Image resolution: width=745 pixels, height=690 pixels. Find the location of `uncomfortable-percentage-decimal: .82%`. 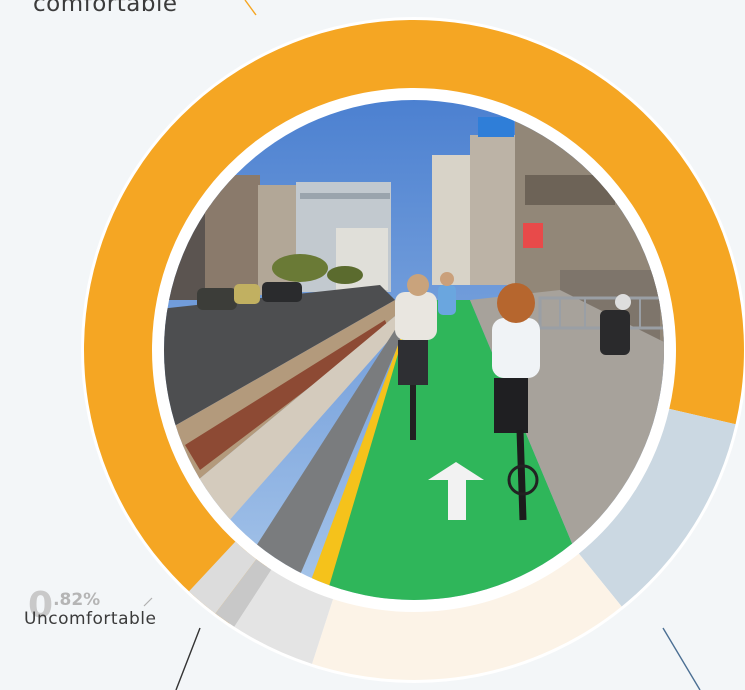

uncomfortable-percentage-decimal: .82% is located at coordinates (77, 600).